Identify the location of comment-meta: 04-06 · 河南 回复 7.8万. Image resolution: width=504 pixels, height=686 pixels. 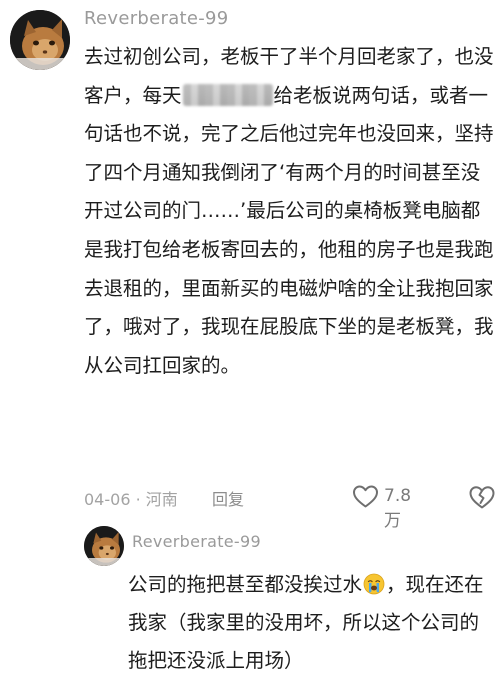
(290, 506).